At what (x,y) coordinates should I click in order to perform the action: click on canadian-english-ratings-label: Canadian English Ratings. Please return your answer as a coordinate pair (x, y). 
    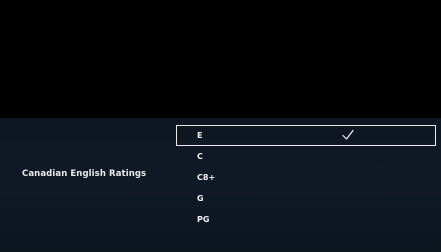
    Looking at the image, I should click on (84, 174).